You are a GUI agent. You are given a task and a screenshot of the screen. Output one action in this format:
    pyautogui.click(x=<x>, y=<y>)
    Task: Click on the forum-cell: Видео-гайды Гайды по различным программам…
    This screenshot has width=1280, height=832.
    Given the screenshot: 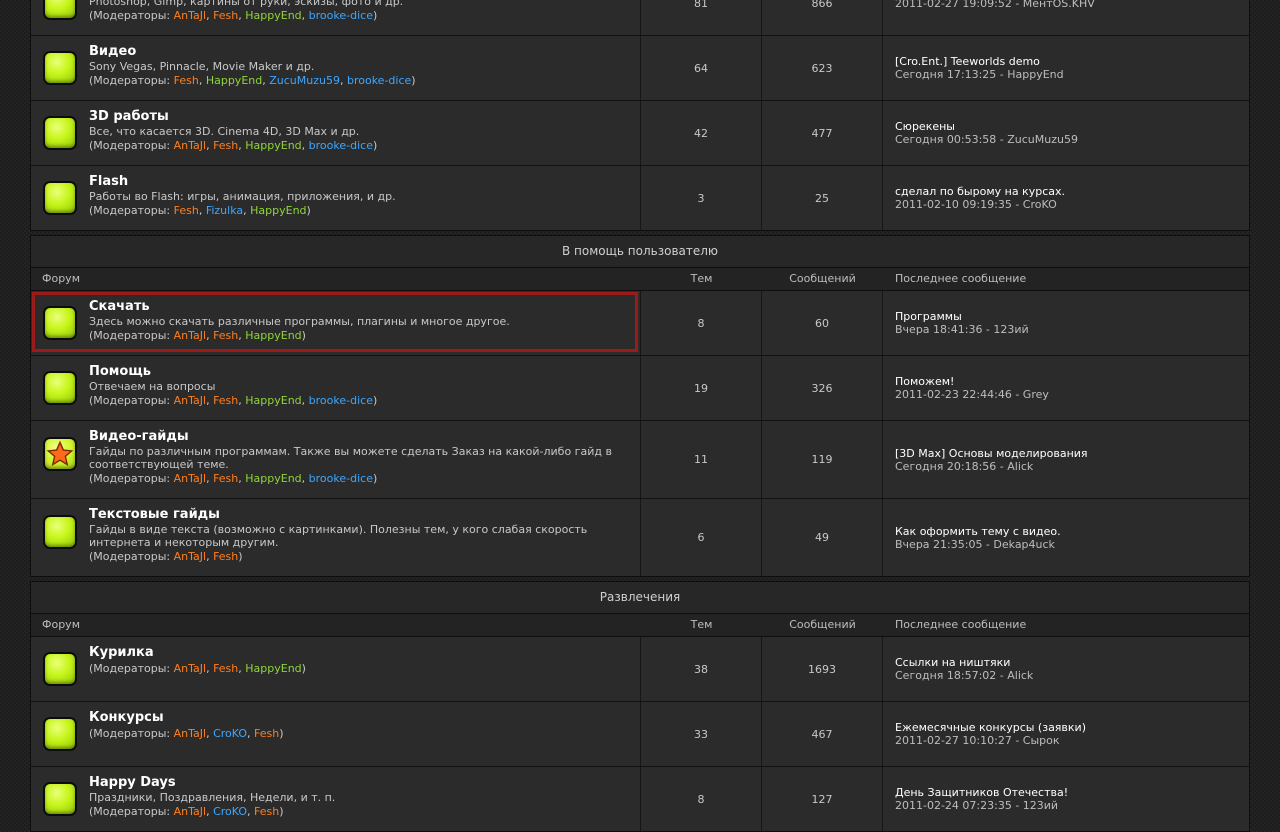 What is the action you would take?
    pyautogui.click(x=336, y=459)
    